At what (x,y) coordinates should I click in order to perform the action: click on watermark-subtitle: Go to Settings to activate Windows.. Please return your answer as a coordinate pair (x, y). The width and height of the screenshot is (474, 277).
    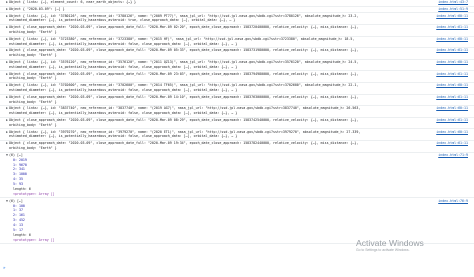
    Looking at the image, I should click on (383, 250).